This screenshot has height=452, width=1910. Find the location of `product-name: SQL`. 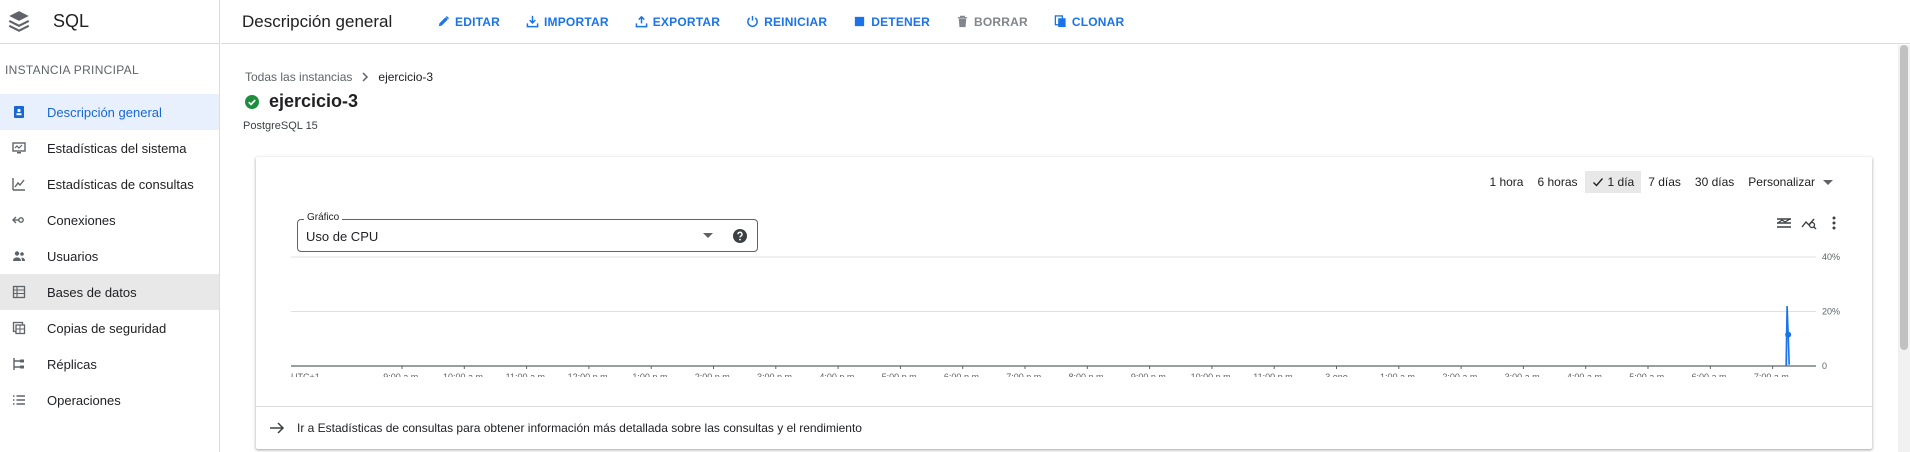

product-name: SQL is located at coordinates (71, 21).